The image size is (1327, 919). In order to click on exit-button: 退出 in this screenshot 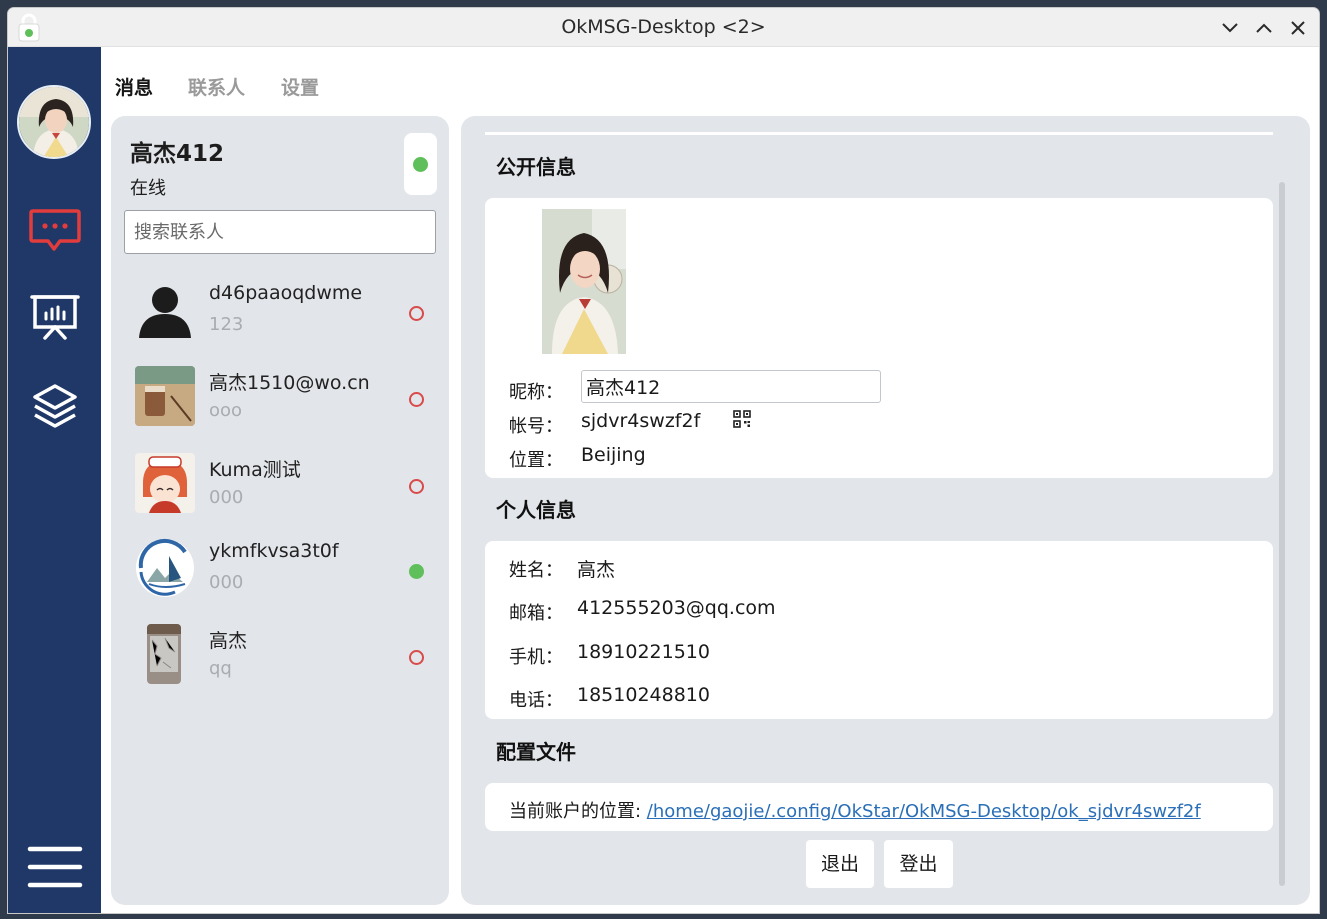, I will do `click(840, 864)`.